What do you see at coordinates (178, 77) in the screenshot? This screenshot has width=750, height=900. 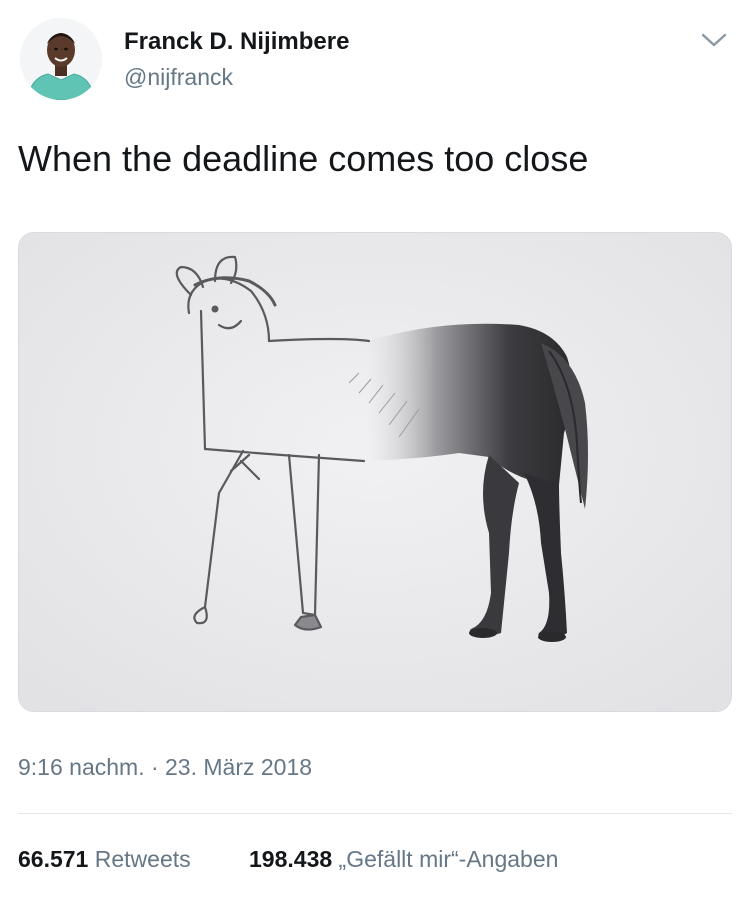 I see `author-handle: @nijfranck` at bounding box center [178, 77].